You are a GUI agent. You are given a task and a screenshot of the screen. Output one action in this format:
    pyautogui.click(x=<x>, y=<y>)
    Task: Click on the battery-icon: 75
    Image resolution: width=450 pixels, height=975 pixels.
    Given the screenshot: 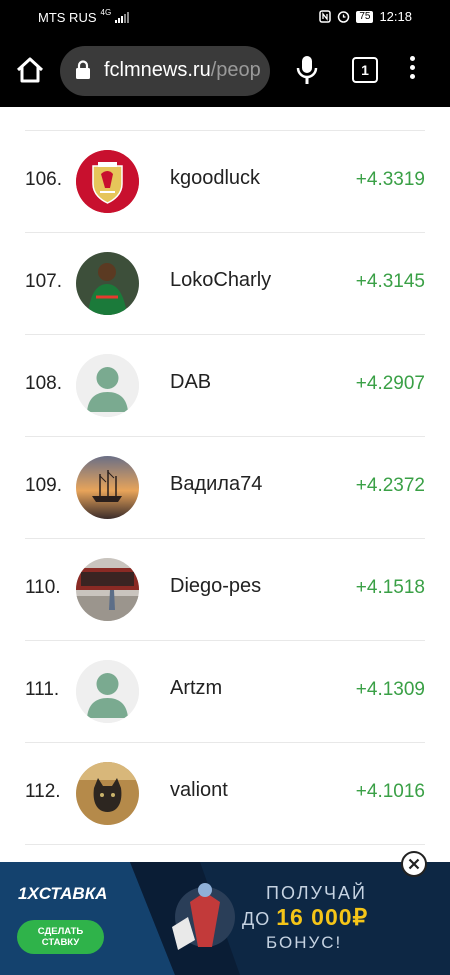 What is the action you would take?
    pyautogui.click(x=365, y=16)
    